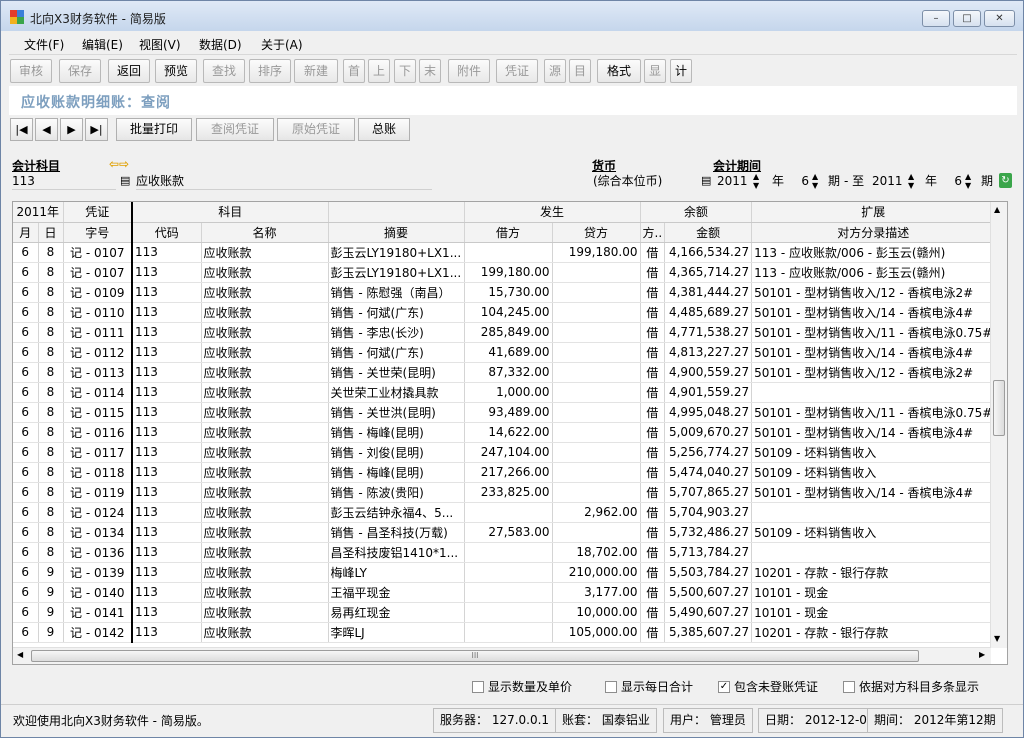 This screenshot has width=1024, height=738. What do you see at coordinates (64, 182) in the screenshot?
I see `account-code-field: 113` at bounding box center [64, 182].